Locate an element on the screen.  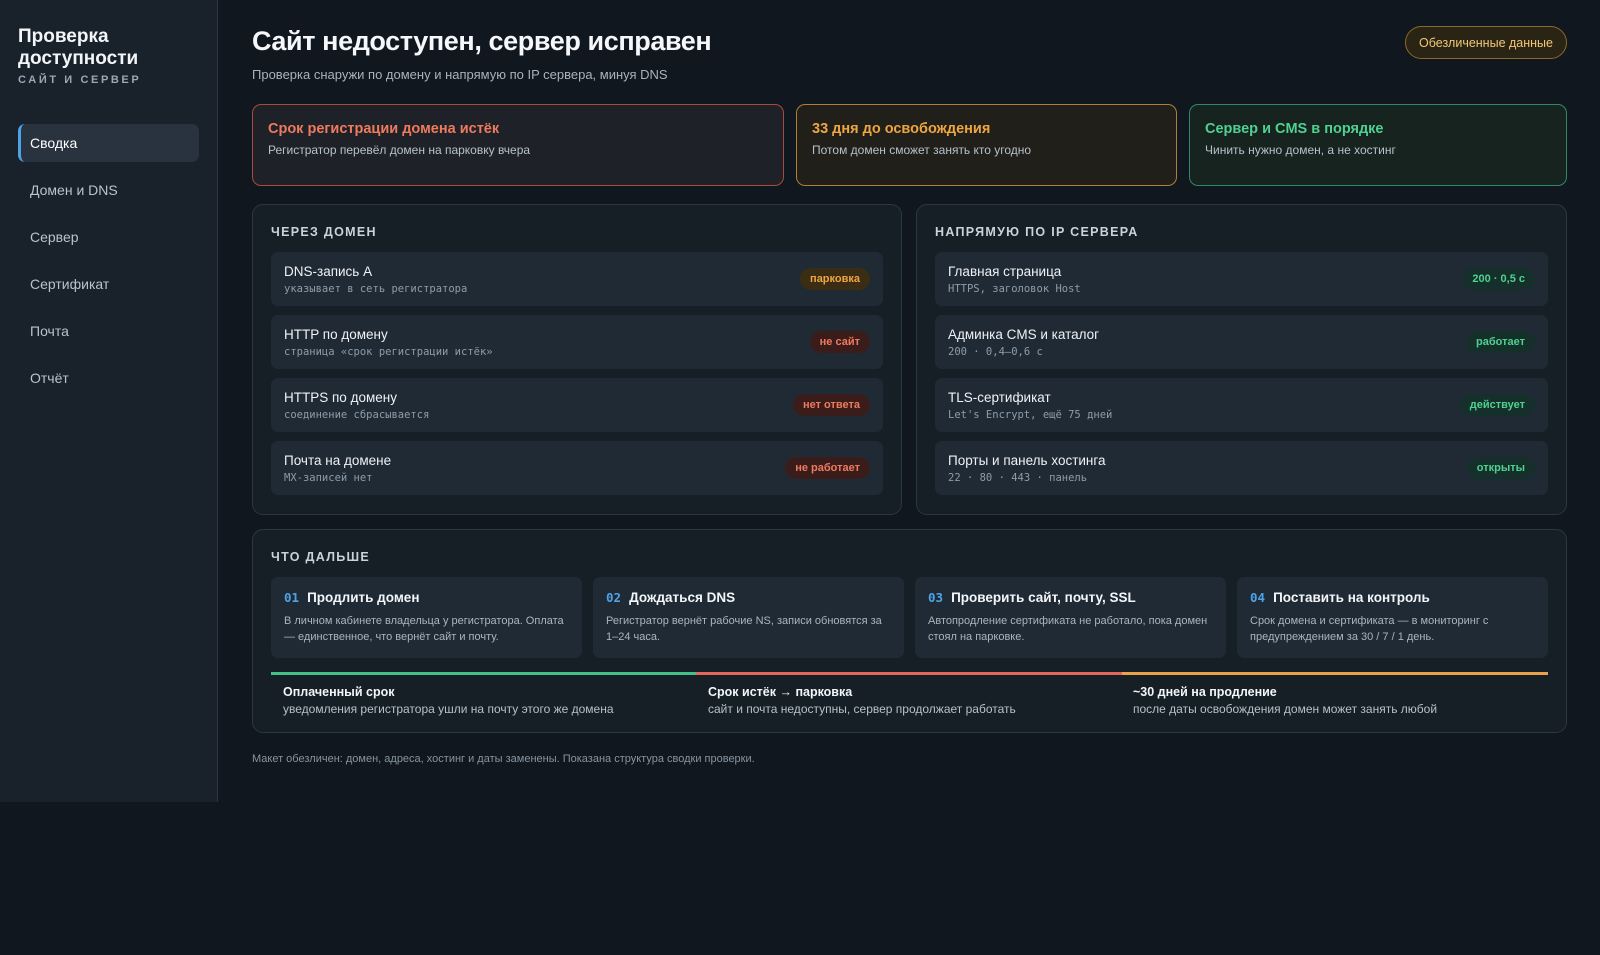
check-detail: Let's Encrypt, ещё 75 дней is located at coordinates (1030, 414).